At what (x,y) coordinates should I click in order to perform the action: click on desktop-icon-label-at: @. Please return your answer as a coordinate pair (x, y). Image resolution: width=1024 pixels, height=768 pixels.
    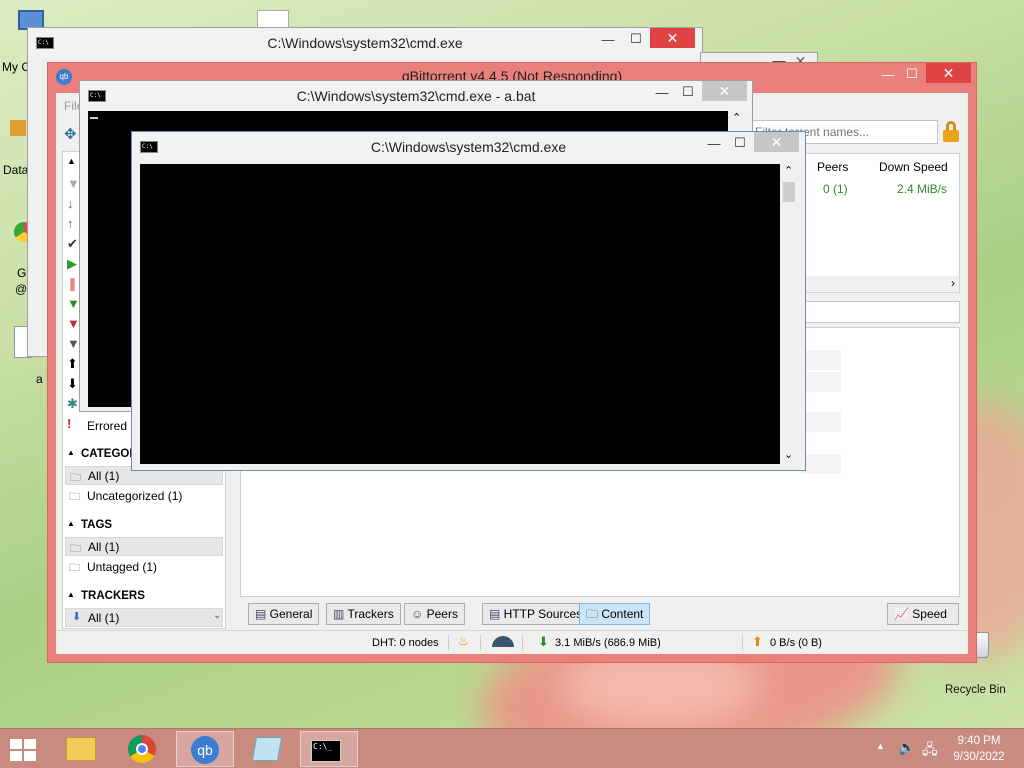
    Looking at the image, I should click on (21, 289).